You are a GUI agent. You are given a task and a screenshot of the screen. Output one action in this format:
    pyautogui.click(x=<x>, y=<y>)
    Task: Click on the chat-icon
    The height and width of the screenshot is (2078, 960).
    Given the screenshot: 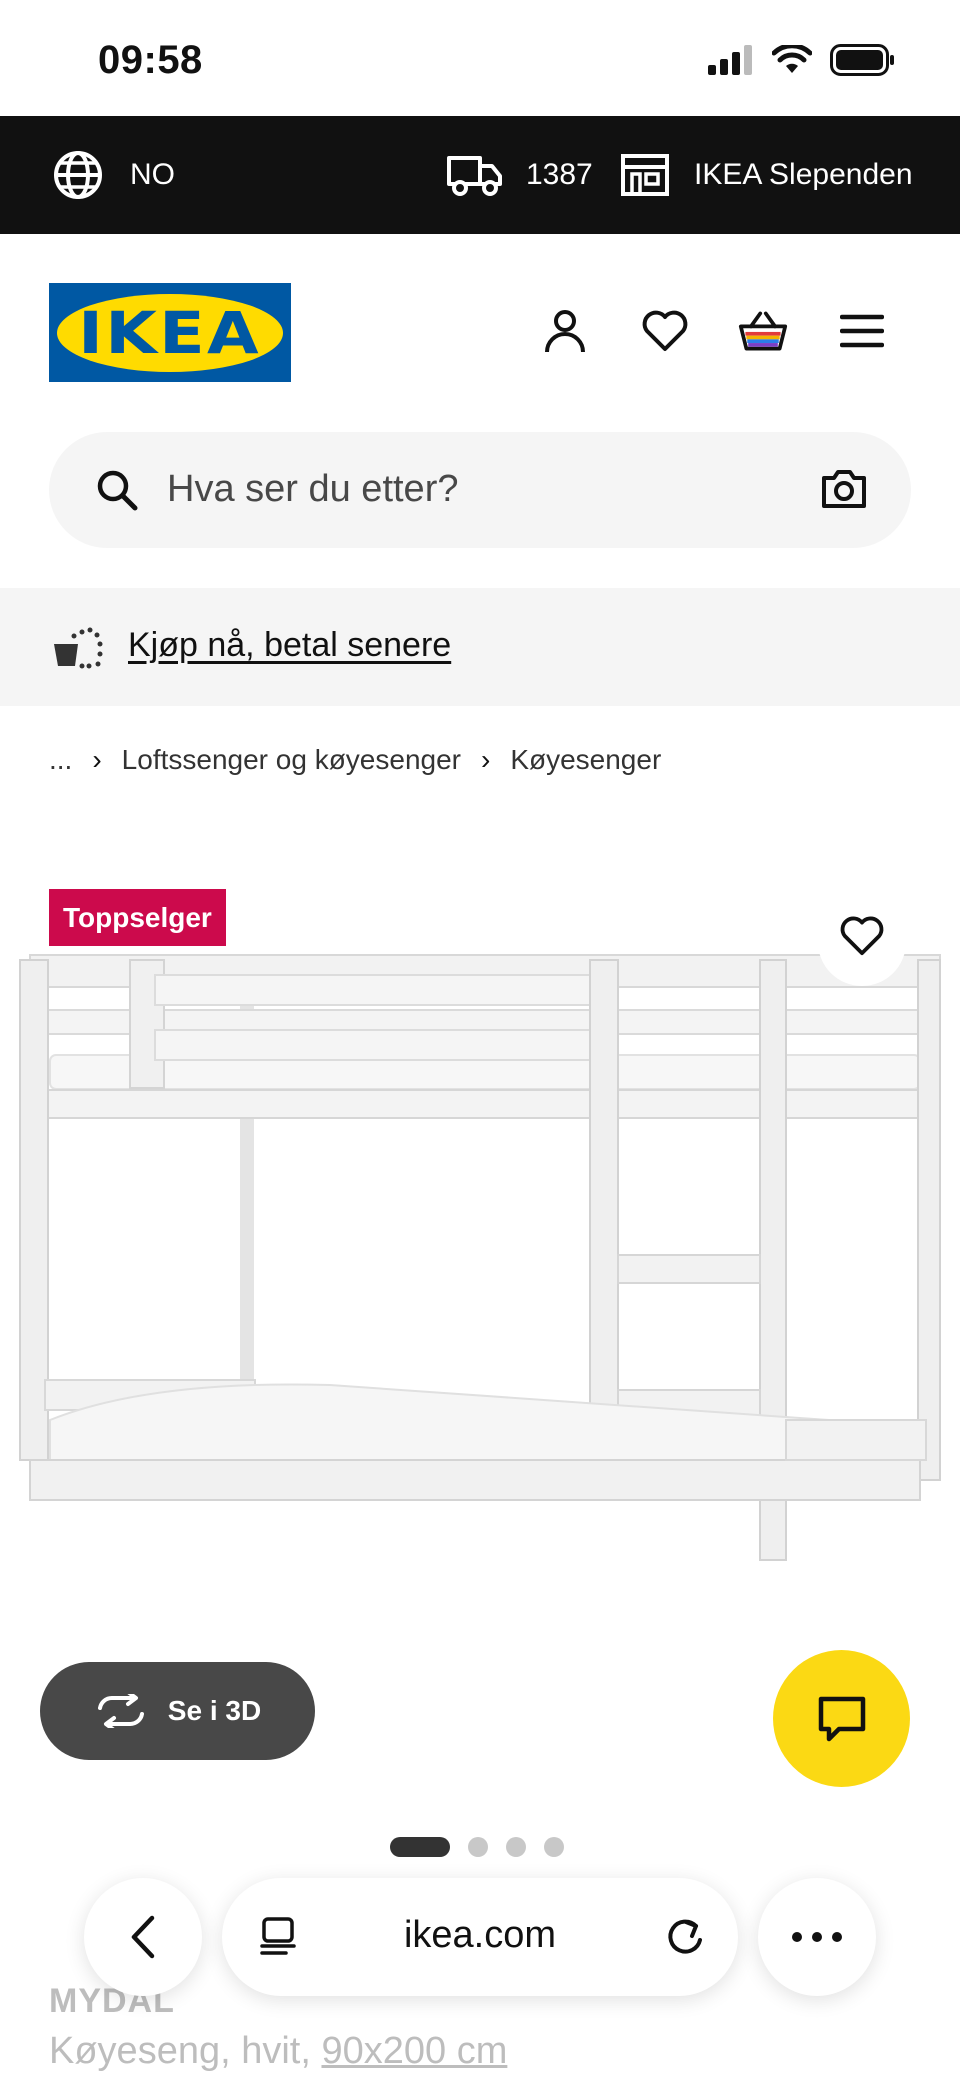 What is the action you would take?
    pyautogui.click(x=841, y=1718)
    